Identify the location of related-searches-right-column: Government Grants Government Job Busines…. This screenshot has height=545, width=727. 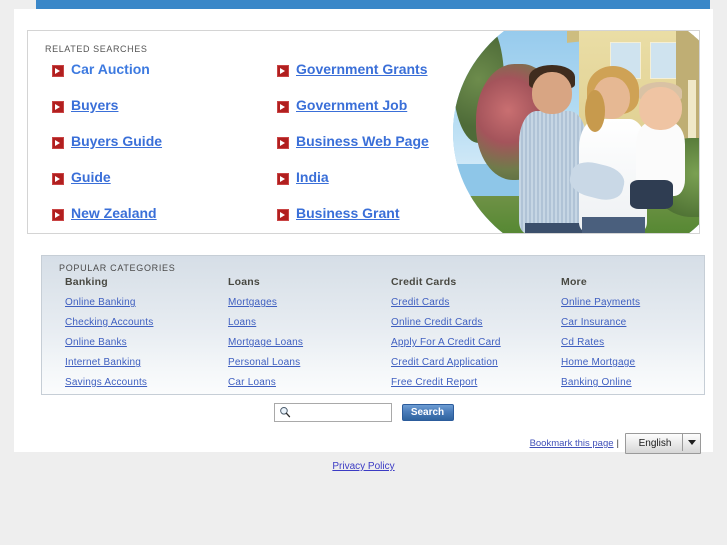
(353, 147).